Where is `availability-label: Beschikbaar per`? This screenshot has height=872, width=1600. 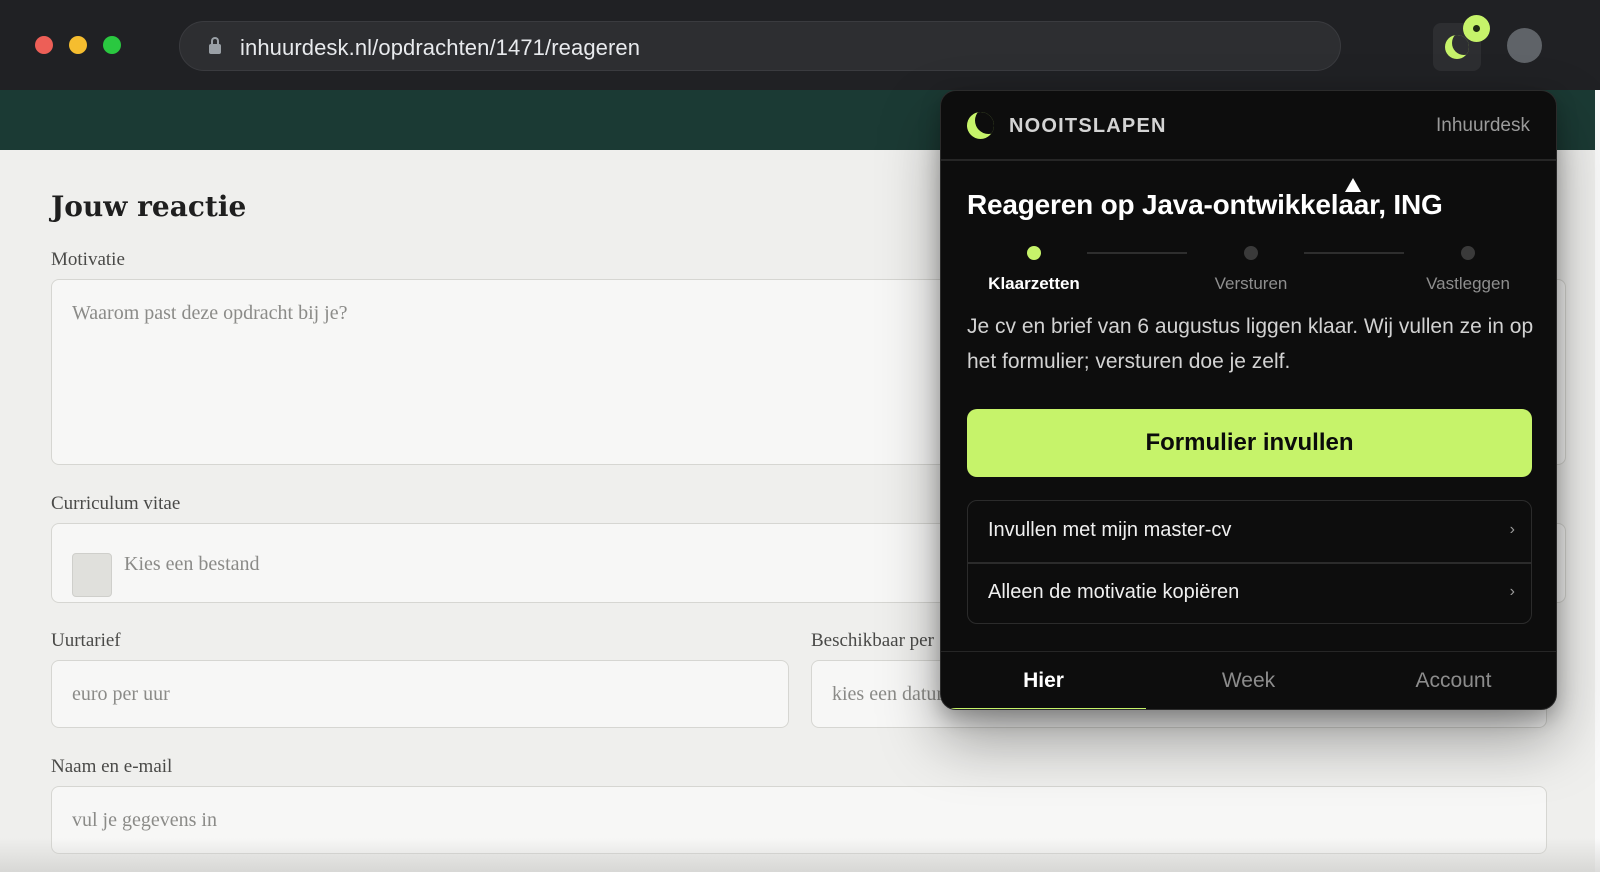 availability-label: Beschikbaar per is located at coordinates (872, 640).